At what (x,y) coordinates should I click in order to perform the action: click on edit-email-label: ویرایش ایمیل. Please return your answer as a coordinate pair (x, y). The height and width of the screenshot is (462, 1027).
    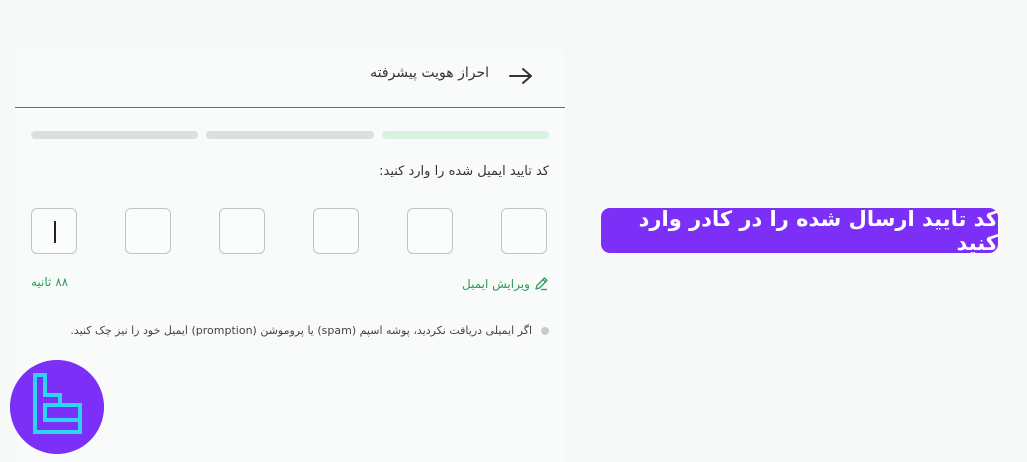
    Looking at the image, I should click on (496, 283).